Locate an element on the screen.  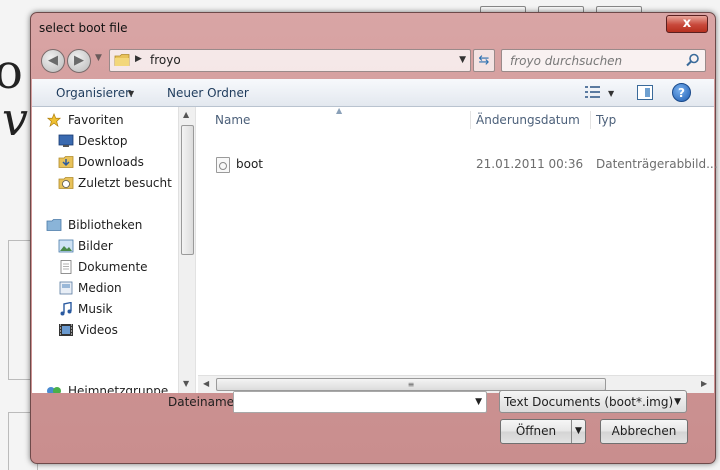
favorites-star-icon is located at coordinates (54, 120).